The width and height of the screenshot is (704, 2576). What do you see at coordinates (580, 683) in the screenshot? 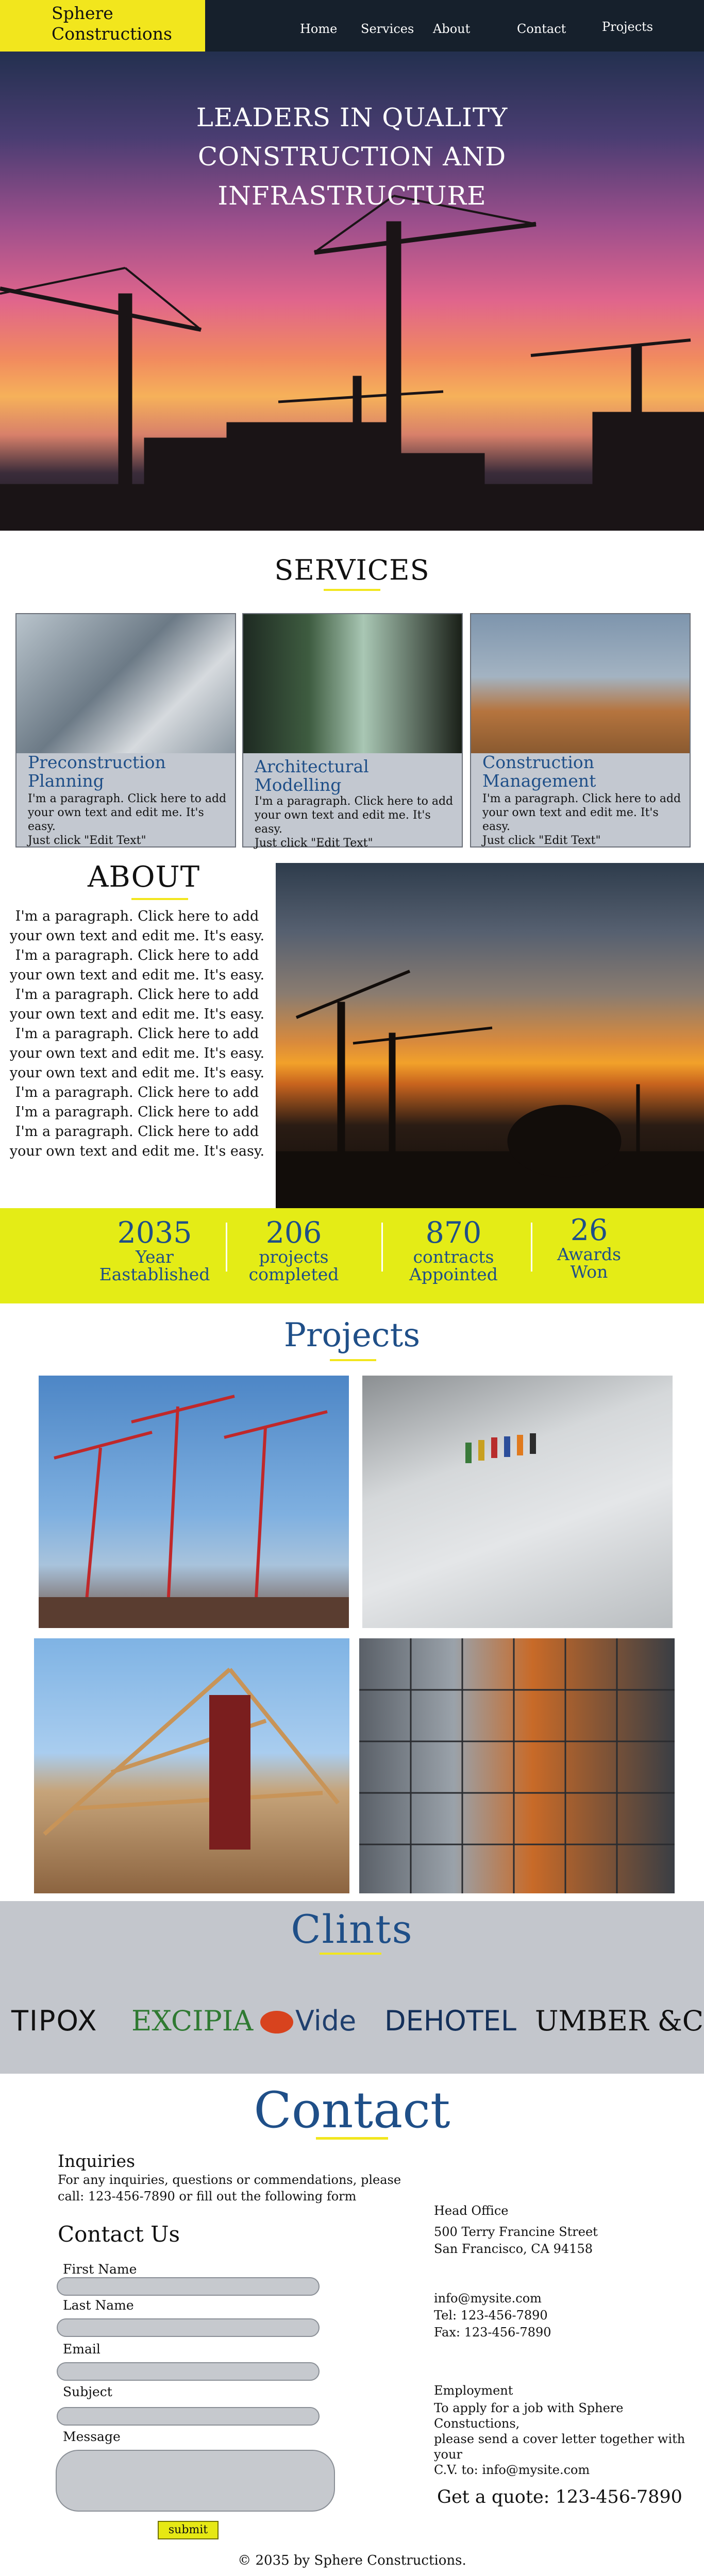
I see `scaffolding-photo` at bounding box center [580, 683].